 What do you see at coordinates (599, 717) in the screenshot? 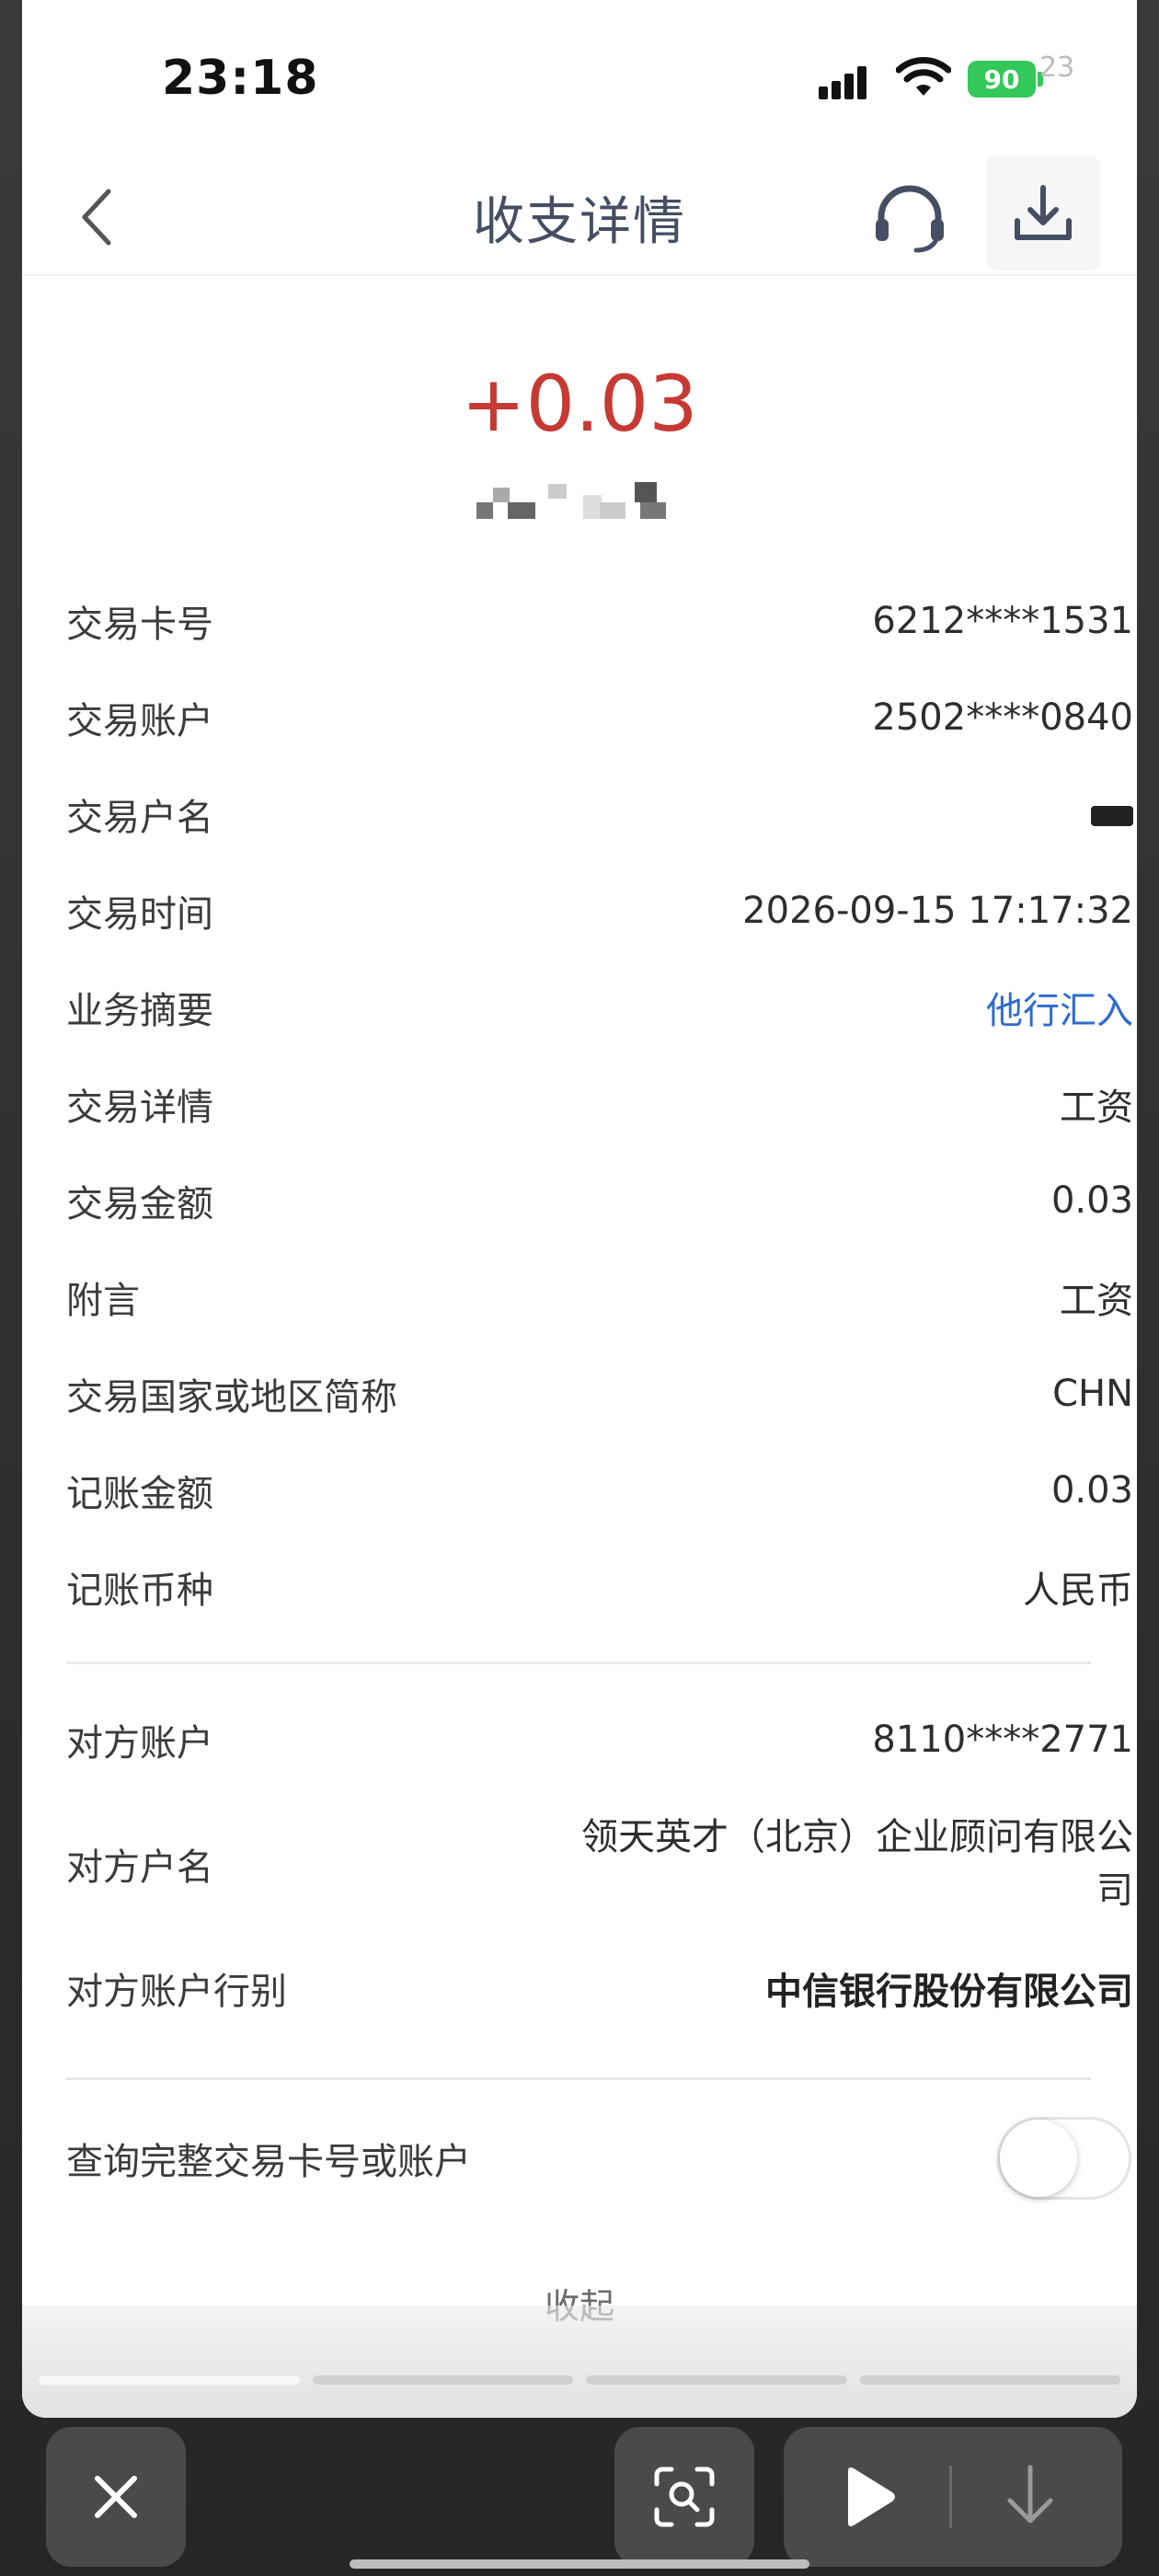
I see `detail-row: 交易账户 2502****0840` at bounding box center [599, 717].